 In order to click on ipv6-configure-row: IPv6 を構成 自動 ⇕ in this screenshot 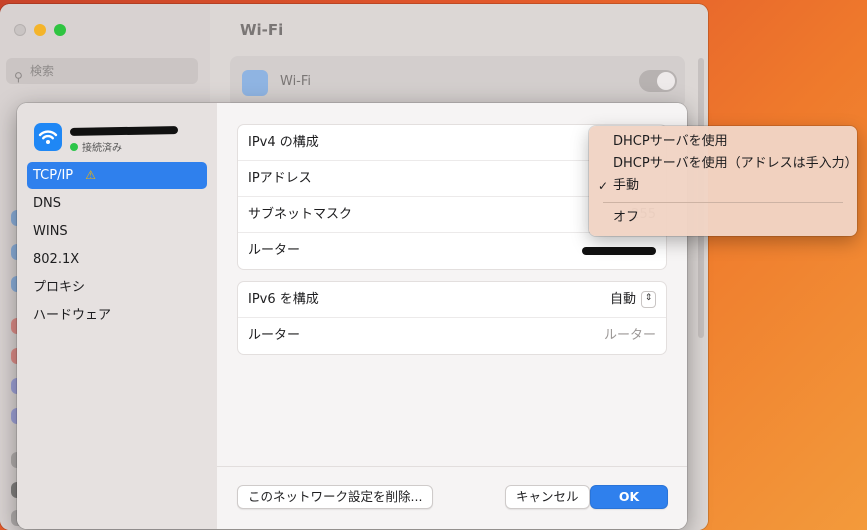, I will do `click(452, 300)`.